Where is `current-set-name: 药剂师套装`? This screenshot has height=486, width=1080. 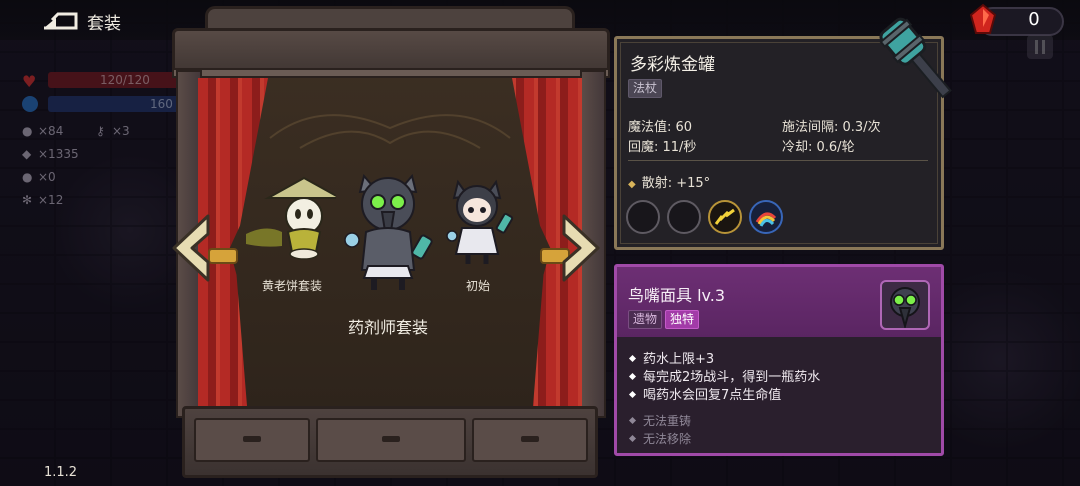 current-set-name: 药剂师套装 is located at coordinates (387, 327).